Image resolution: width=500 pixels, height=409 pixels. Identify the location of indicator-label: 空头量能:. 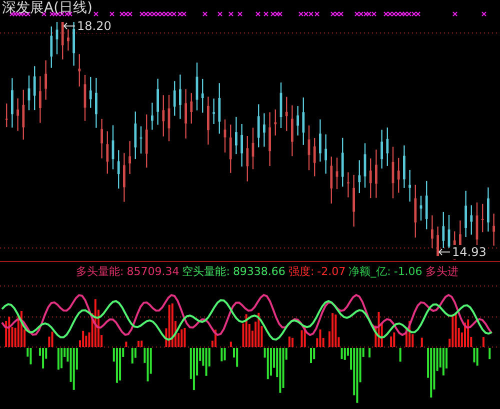
(206, 272).